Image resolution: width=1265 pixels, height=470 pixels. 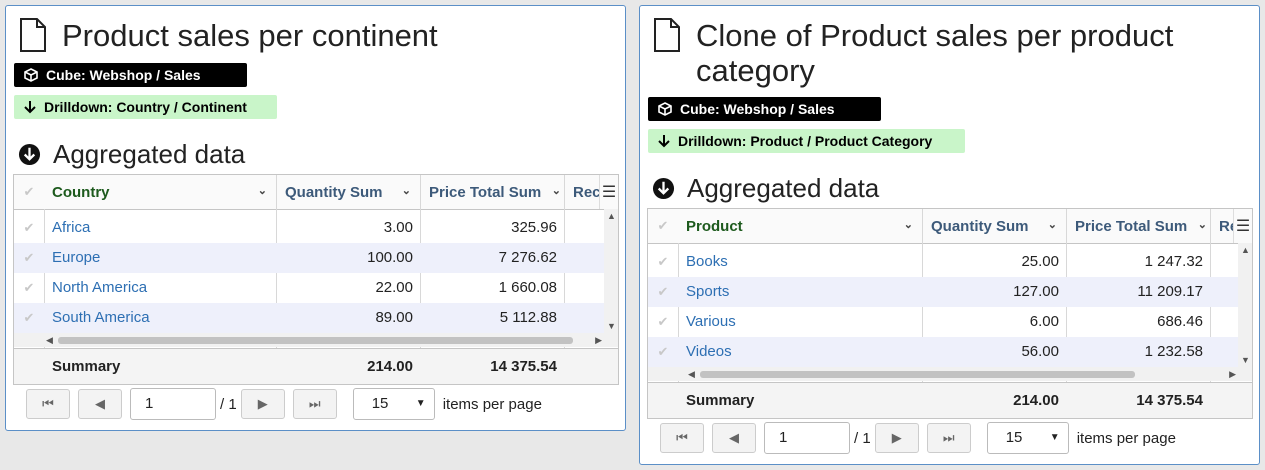 What do you see at coordinates (492, 404) in the screenshot?
I see `per-page-label: items per page` at bounding box center [492, 404].